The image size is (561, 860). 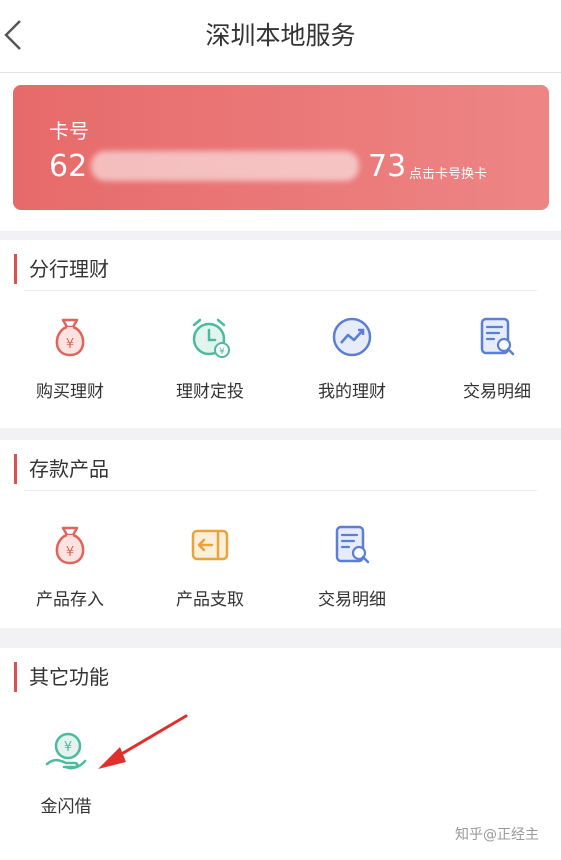 I want to click on page-title: 深圳本地服务, so click(x=280, y=35).